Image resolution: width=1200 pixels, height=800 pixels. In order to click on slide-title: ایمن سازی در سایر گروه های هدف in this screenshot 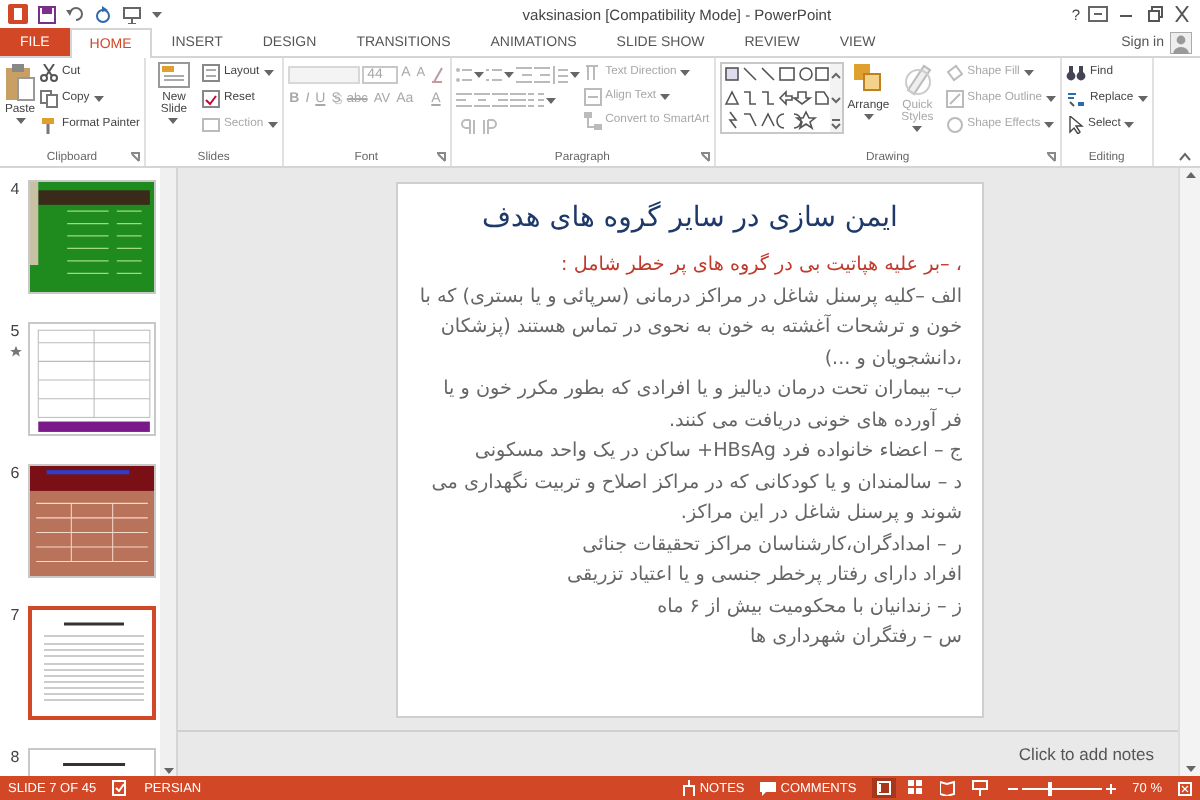, I will do `click(690, 218)`.